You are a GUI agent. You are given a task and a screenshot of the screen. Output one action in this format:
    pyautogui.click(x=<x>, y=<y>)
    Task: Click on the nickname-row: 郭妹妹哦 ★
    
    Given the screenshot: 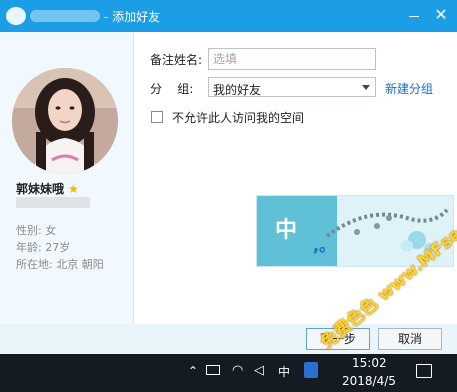 What is the action you would take?
    pyautogui.click(x=47, y=188)
    